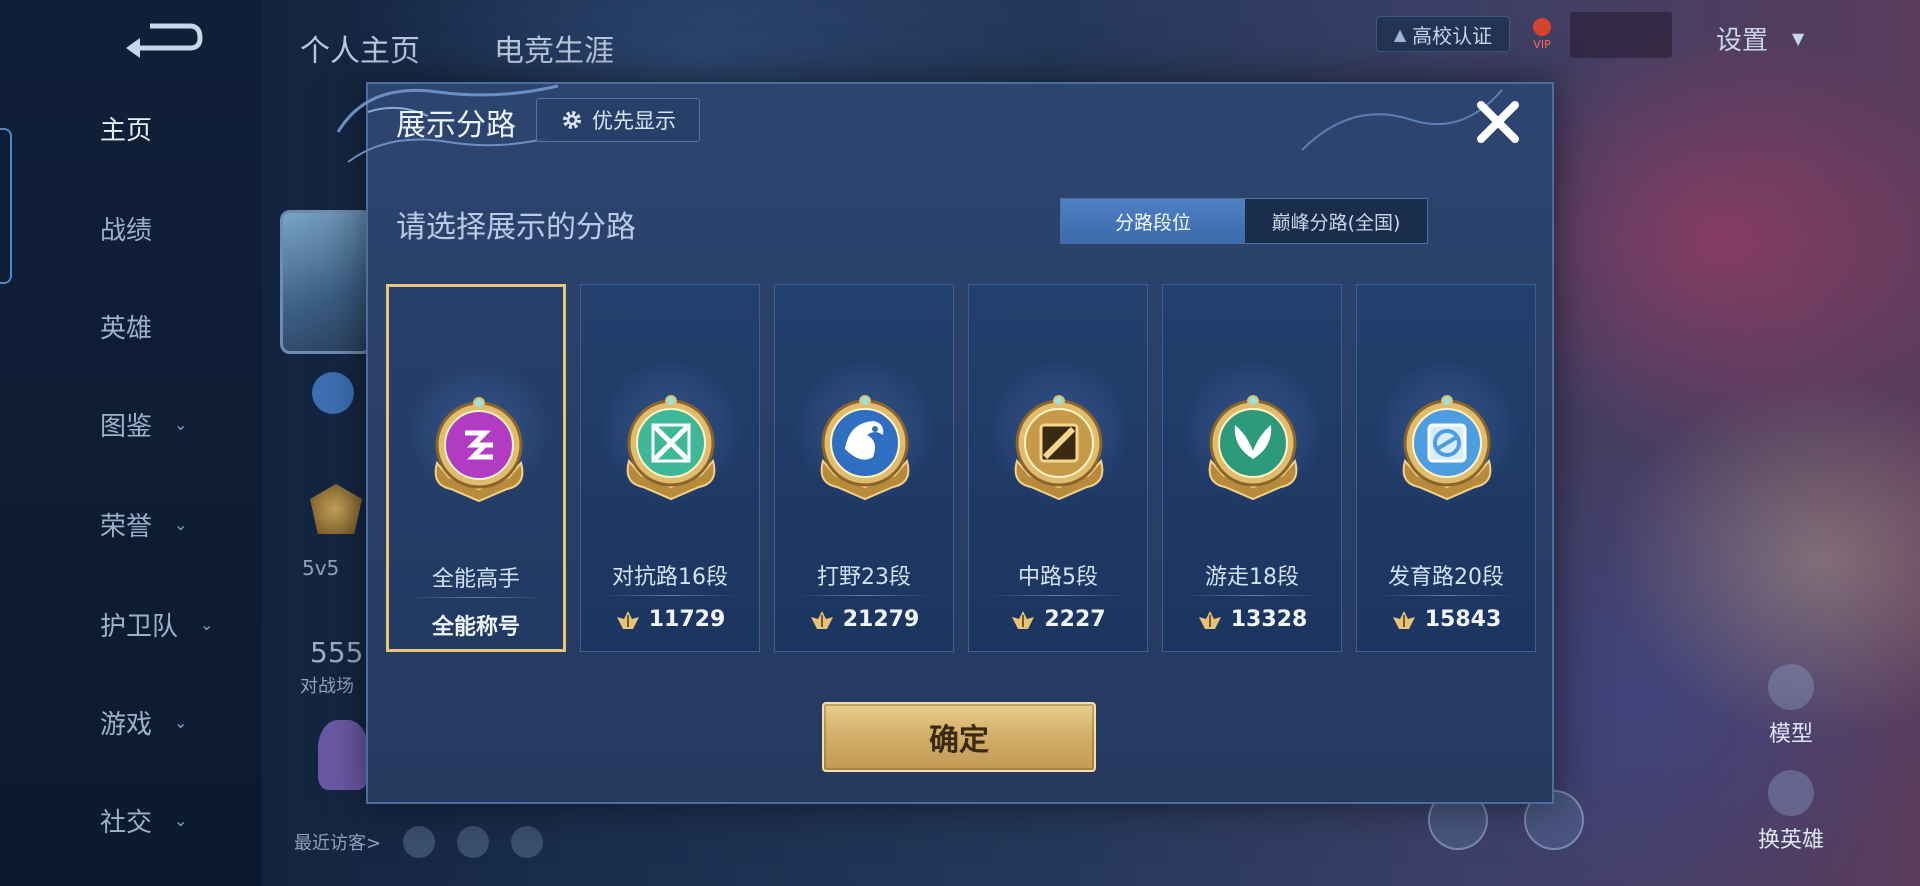  I want to click on chevron-down-icon: ▼, so click(1798, 38).